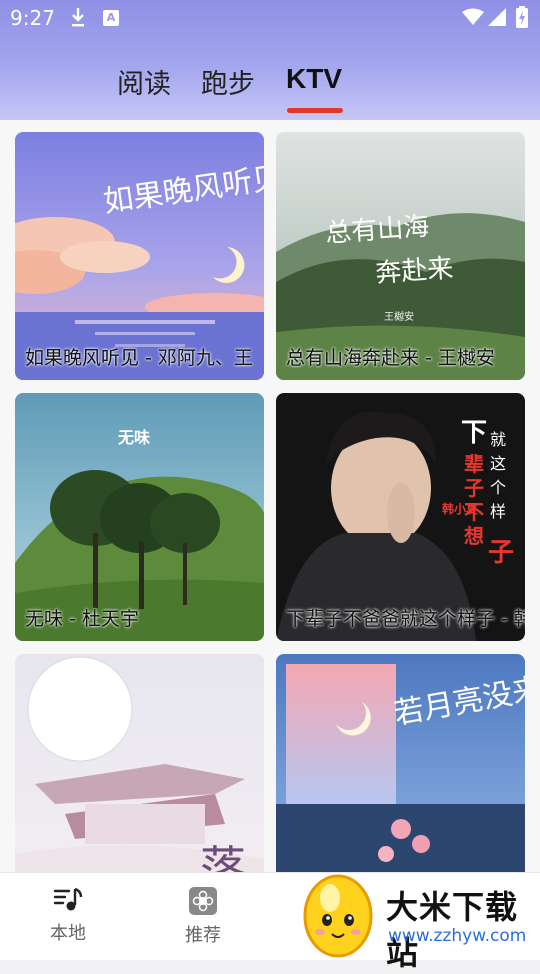 Image resolution: width=540 pixels, height=974 pixels. I want to click on flower-icon, so click(203, 901).